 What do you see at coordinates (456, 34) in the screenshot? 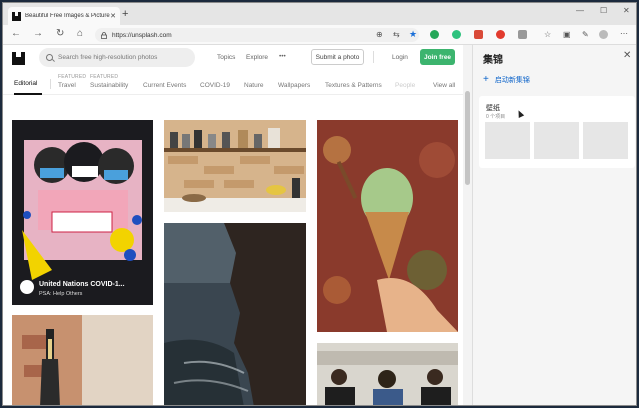
I see `extension-check-icon` at bounding box center [456, 34].